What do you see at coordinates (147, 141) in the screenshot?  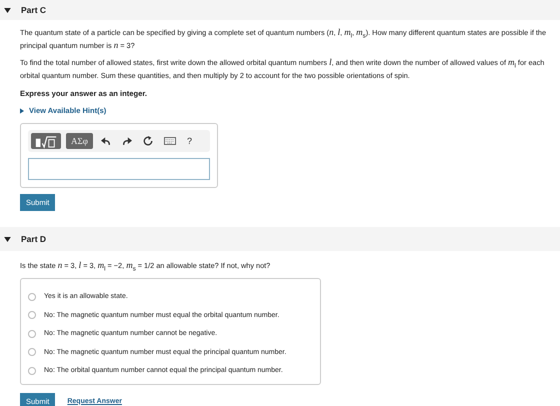 I see `reset-icon` at bounding box center [147, 141].